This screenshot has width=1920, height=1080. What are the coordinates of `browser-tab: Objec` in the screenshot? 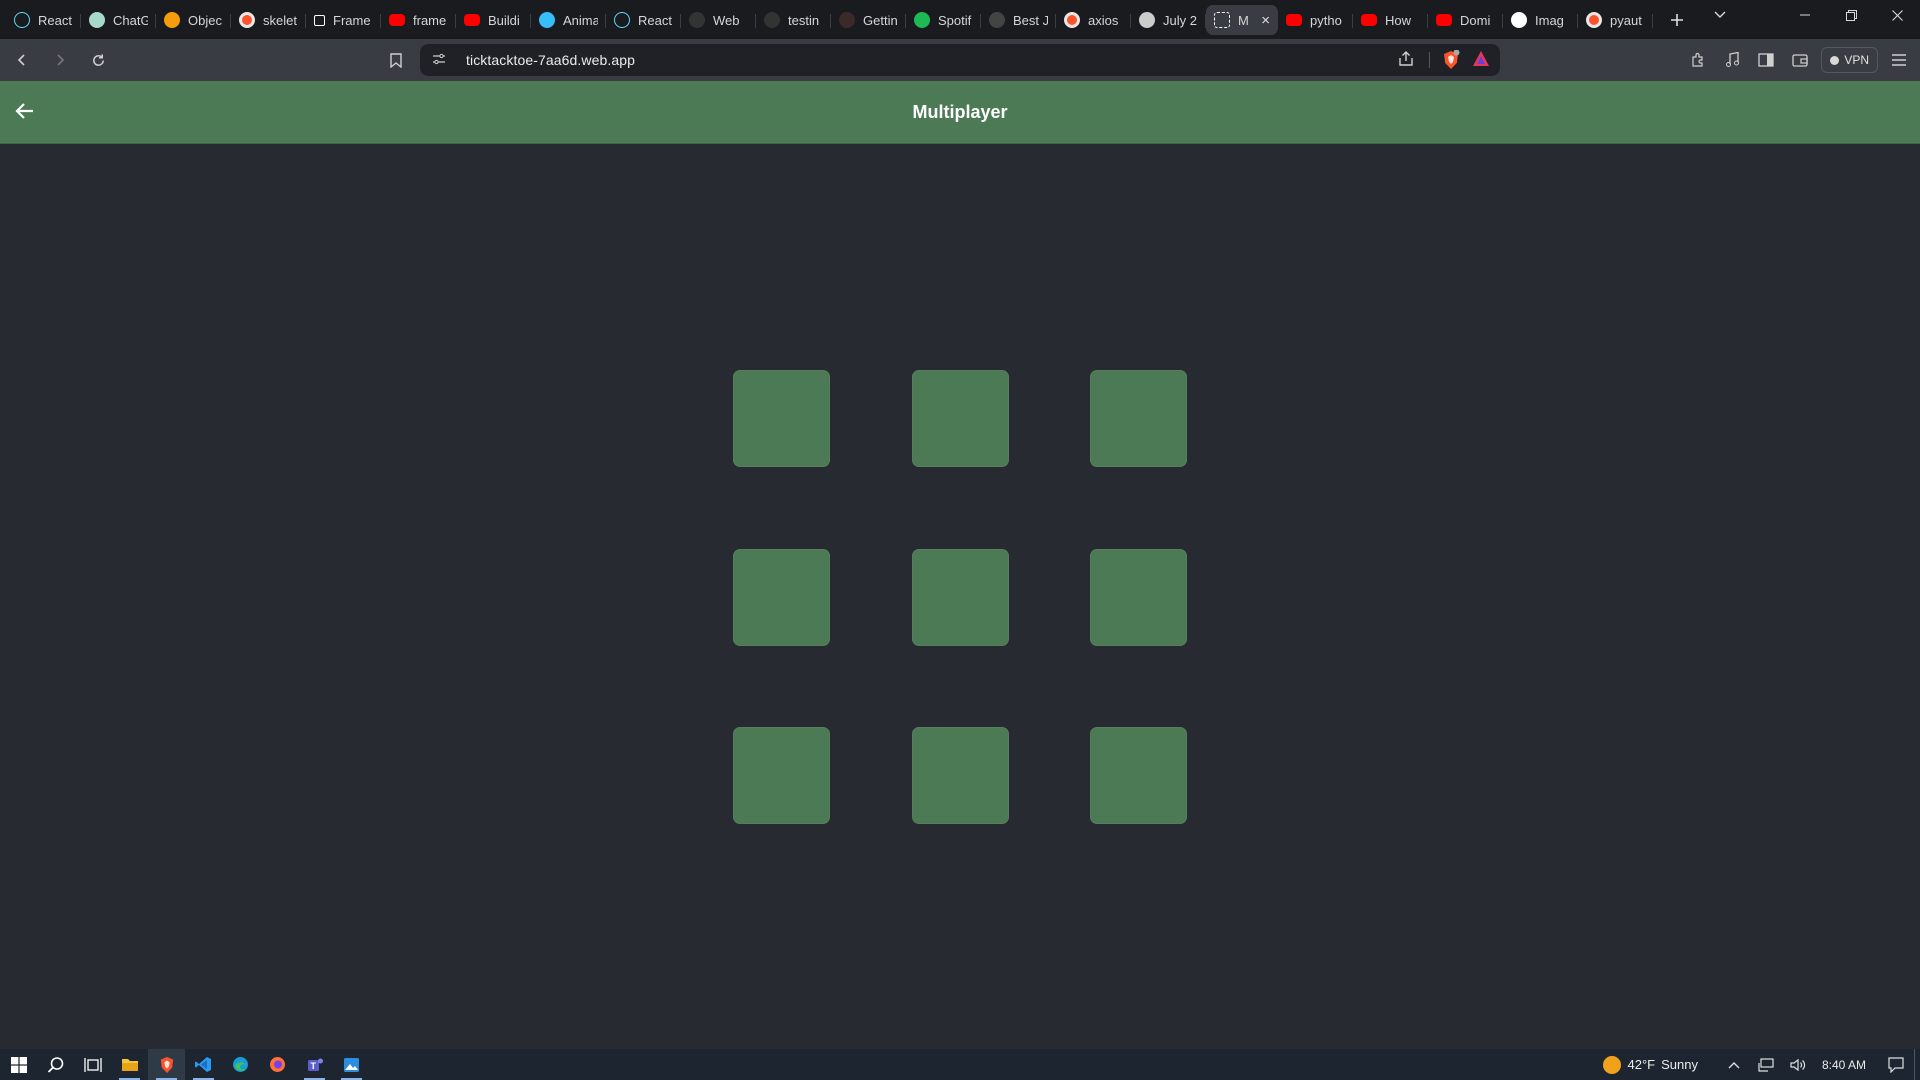 It's located at (193, 20).